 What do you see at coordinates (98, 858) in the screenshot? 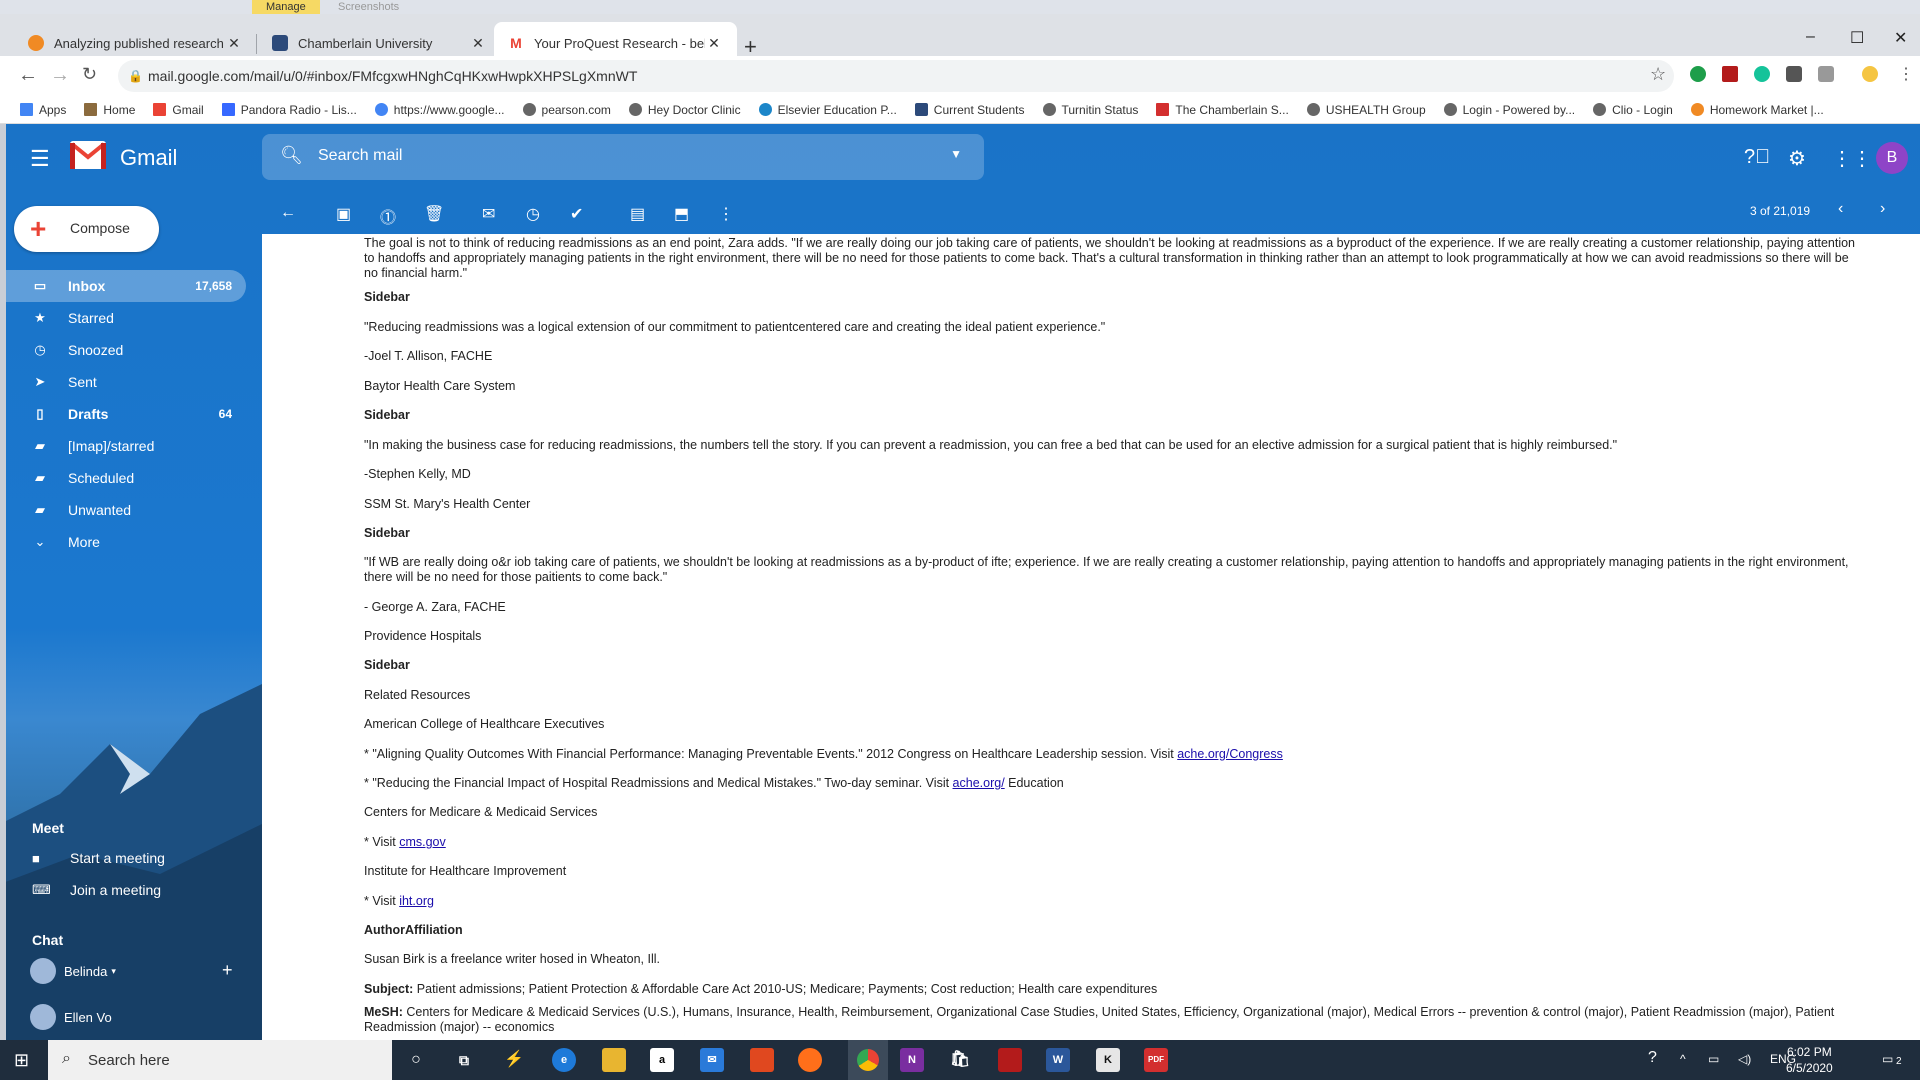
I see `start-meeting-button: ■ Start a meeting` at bounding box center [98, 858].